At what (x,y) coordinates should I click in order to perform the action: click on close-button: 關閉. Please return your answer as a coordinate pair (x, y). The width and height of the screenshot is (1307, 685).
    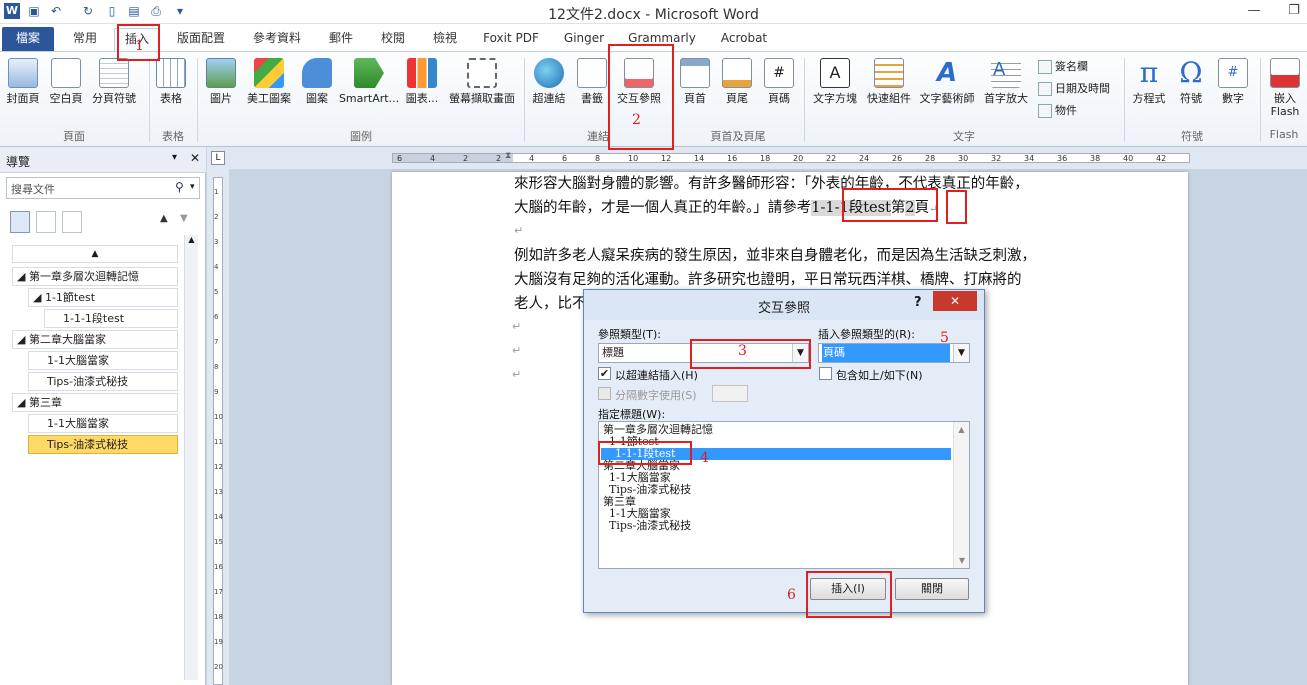
    Looking at the image, I should click on (932, 589).